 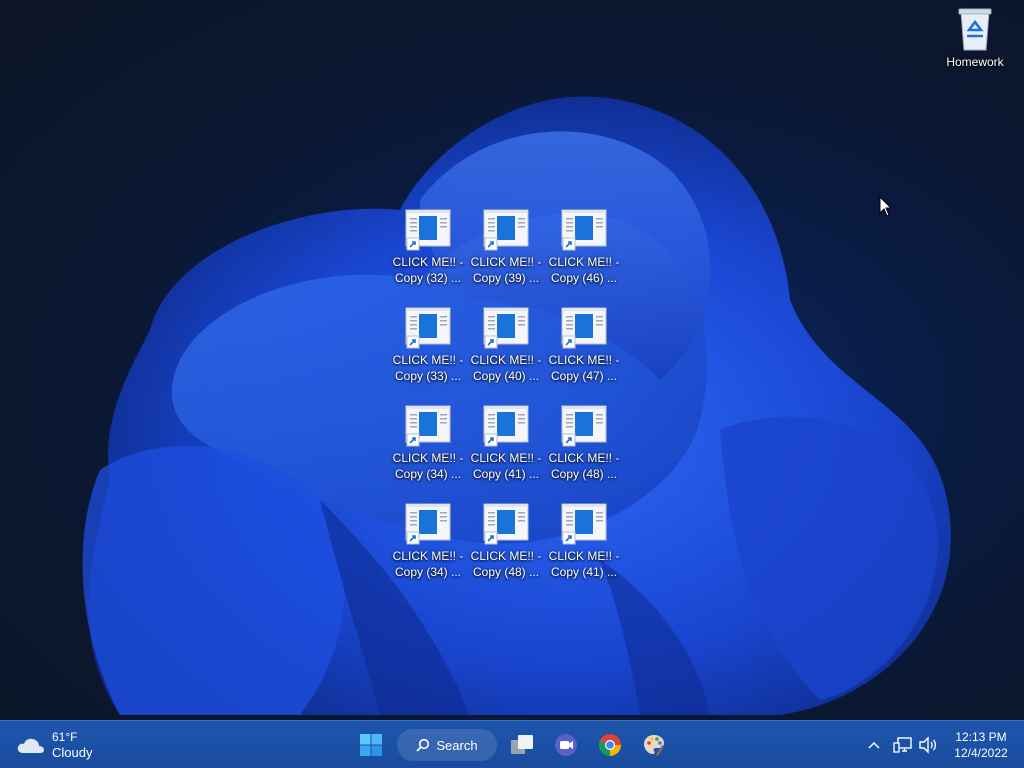 I want to click on start-icon, so click(x=371, y=745).